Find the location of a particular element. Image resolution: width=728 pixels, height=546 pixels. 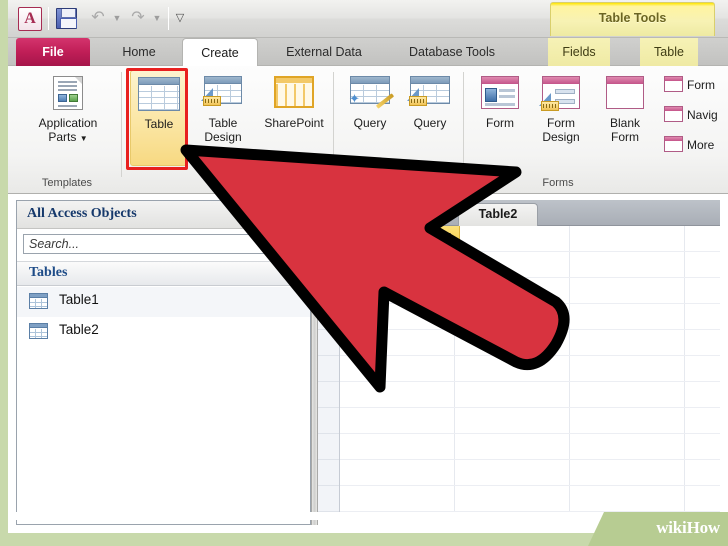

ribbon-group-tables: Table Table Design SharePoint Tables is located at coordinates (230, 130).